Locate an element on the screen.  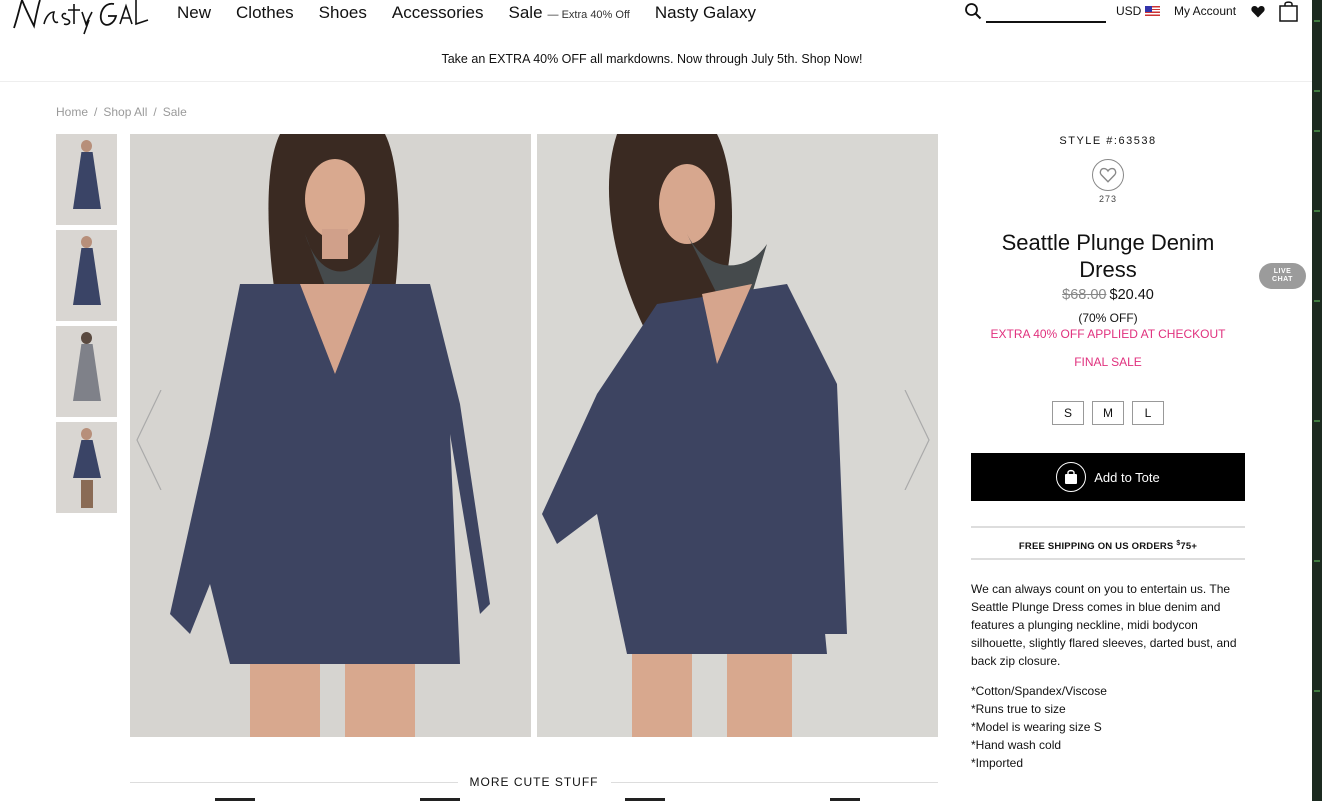
more-cute-stuff-header: MORE CUTE STUFF is located at coordinates (534, 782).